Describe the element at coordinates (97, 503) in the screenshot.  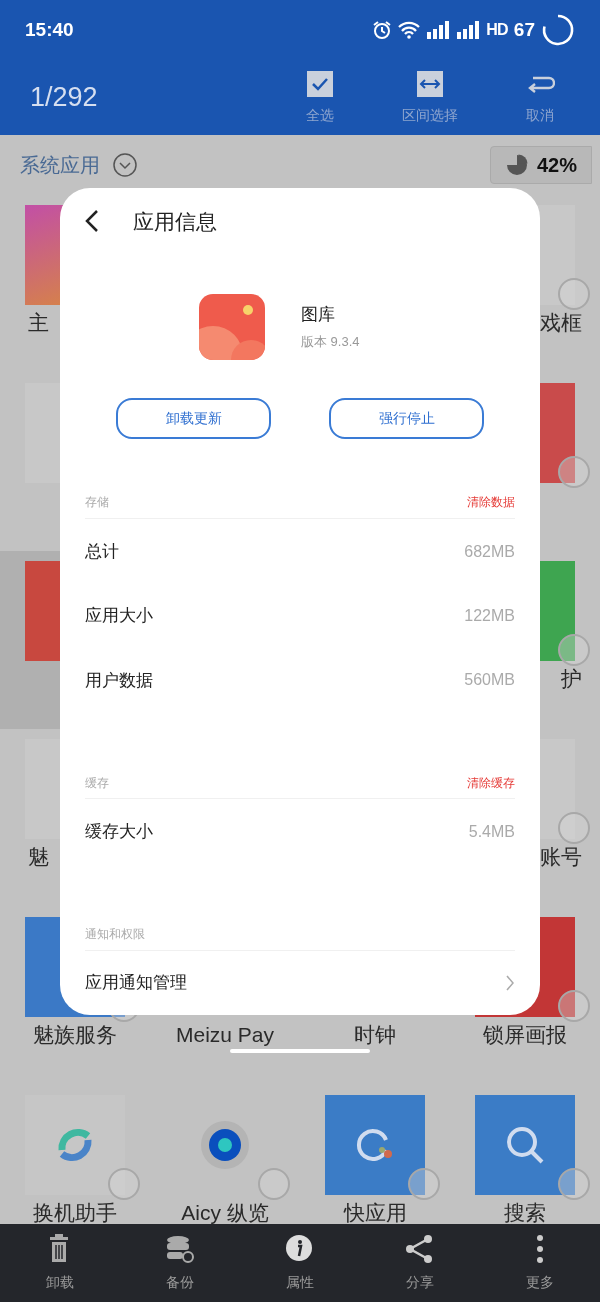
I see `section-header: 存储` at that location.